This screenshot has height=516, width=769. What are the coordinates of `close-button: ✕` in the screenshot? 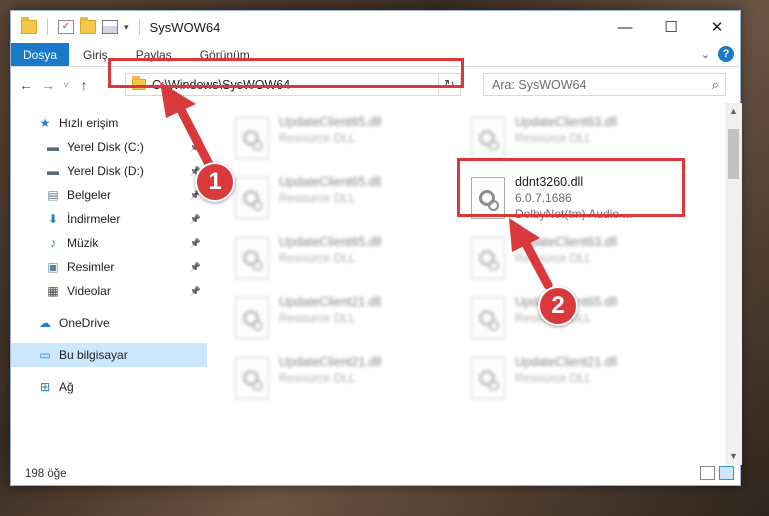 It's located at (717, 27).